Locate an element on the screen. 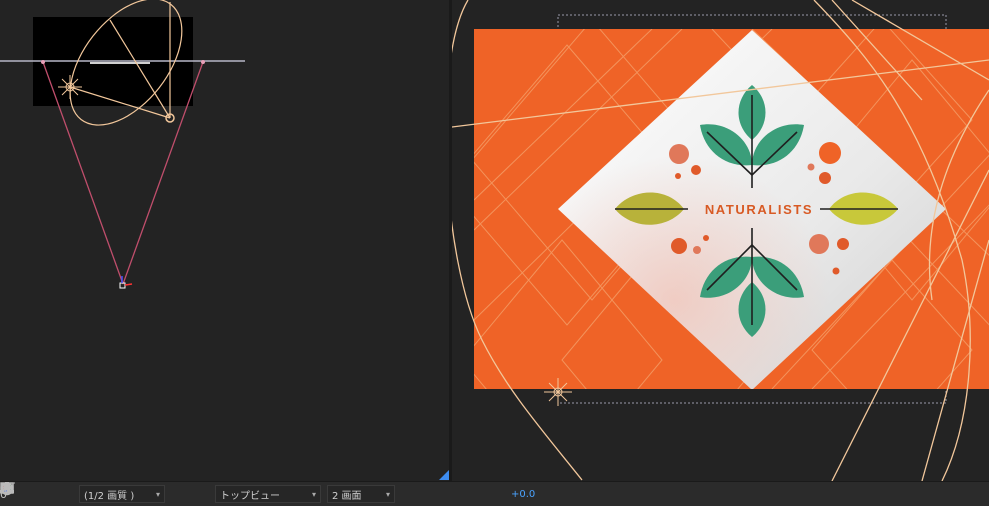  color-channels-icon is located at coordinates (37, 492).